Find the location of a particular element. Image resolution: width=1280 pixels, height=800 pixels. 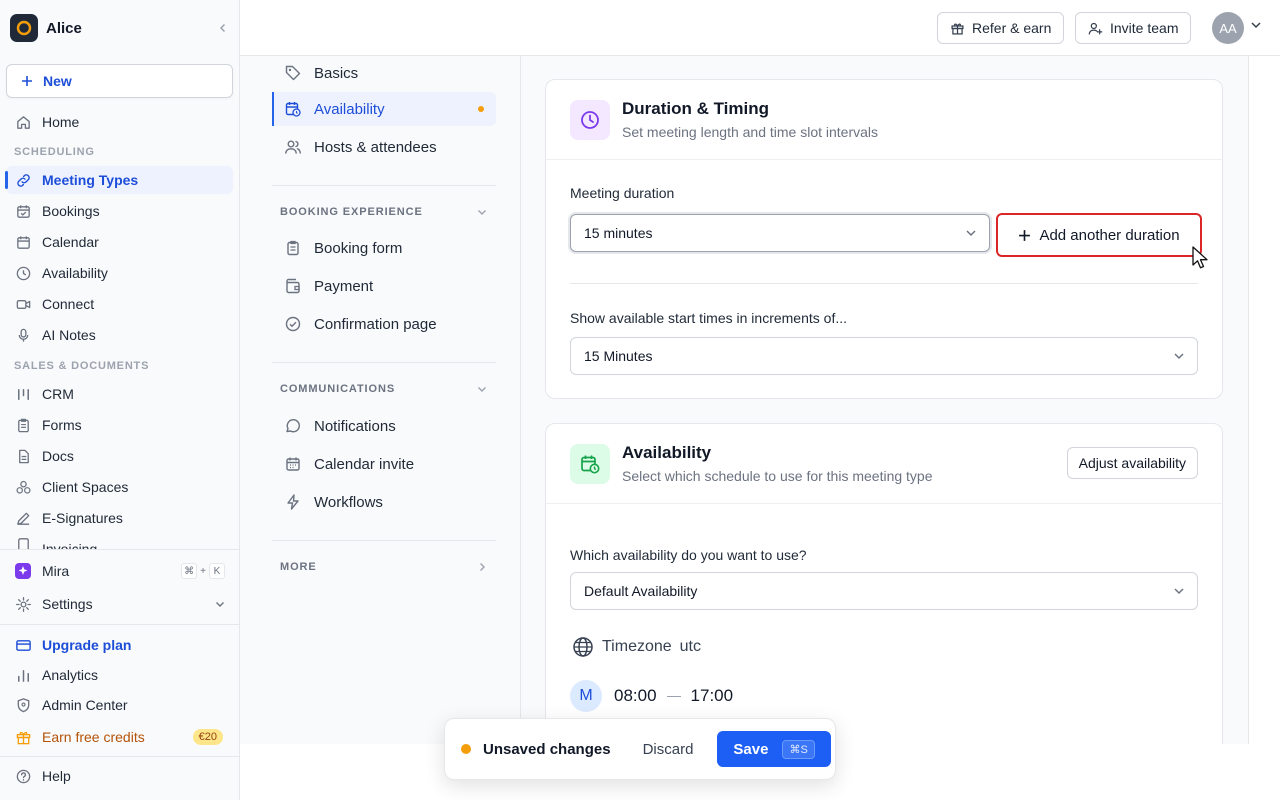

refer-earn-label: Refer & earn is located at coordinates (1012, 28).